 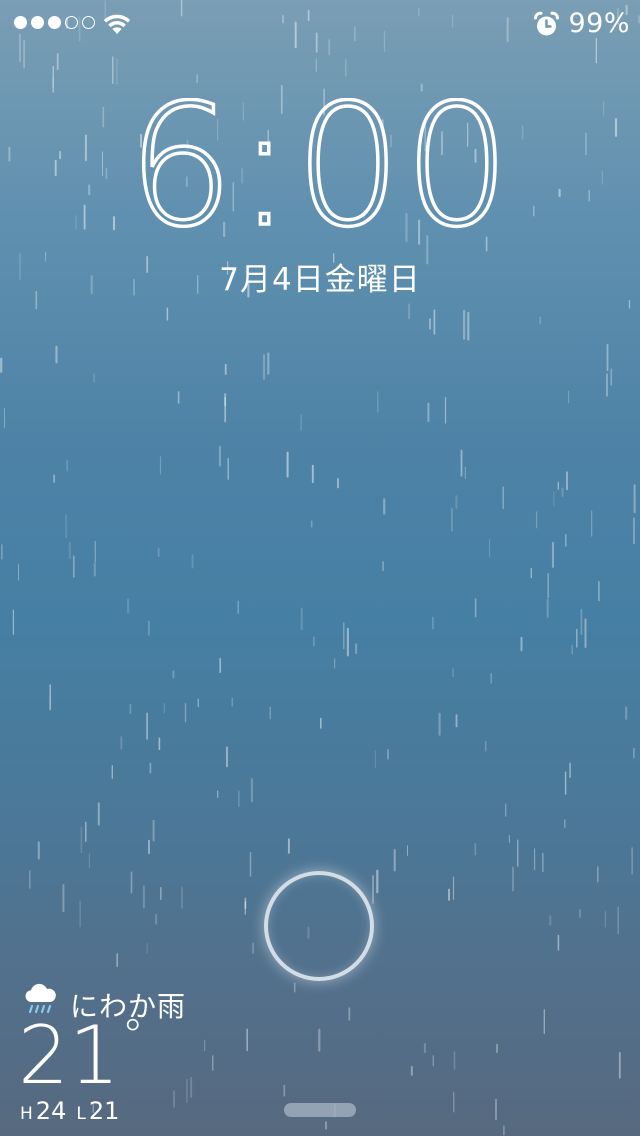 I want to click on lock-screen-time-text: 6:00, so click(x=320, y=168).